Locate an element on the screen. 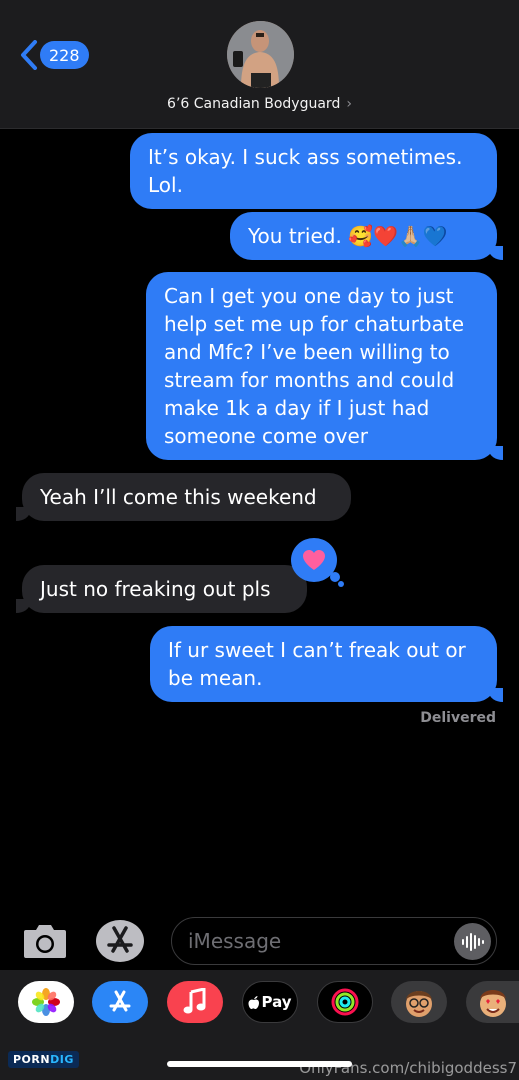 This screenshot has width=519, height=1080. heart-icon is located at coordinates (314, 560).